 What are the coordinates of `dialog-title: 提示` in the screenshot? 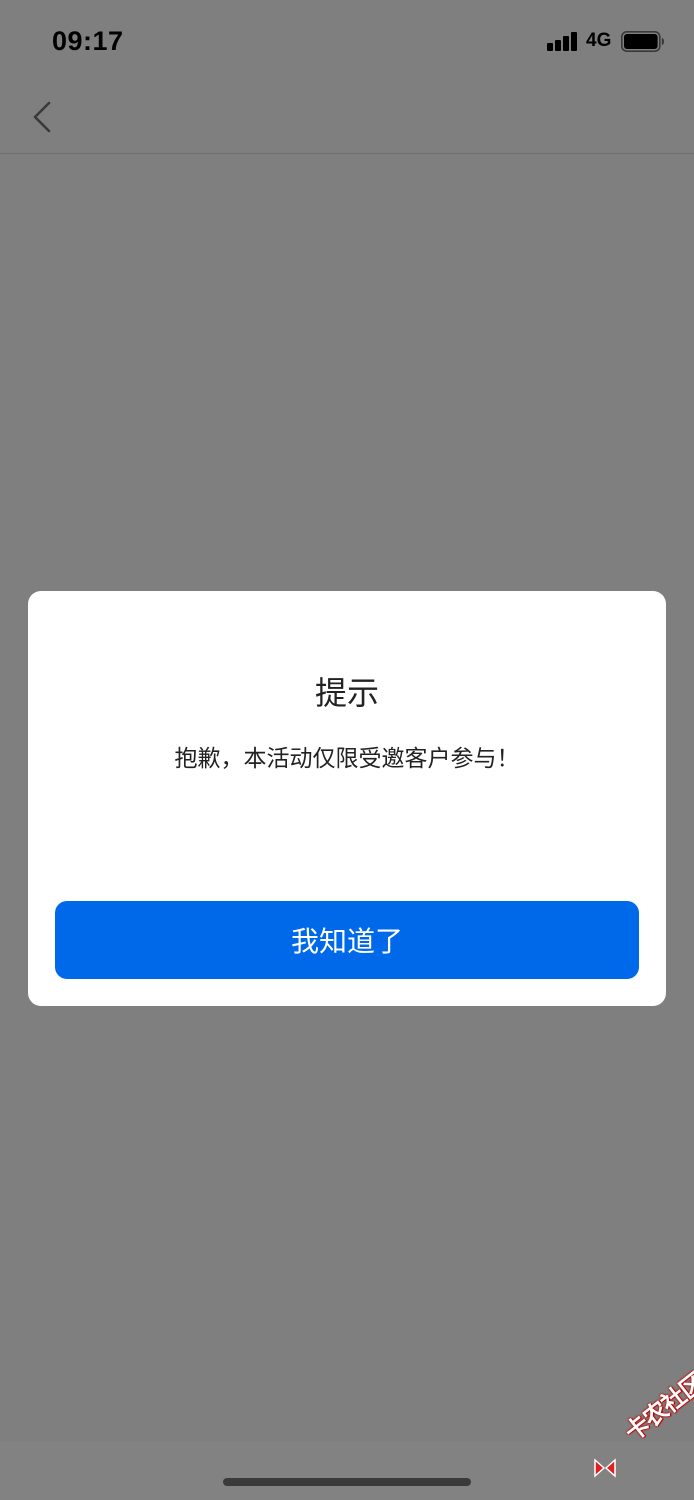 It's located at (346, 693).